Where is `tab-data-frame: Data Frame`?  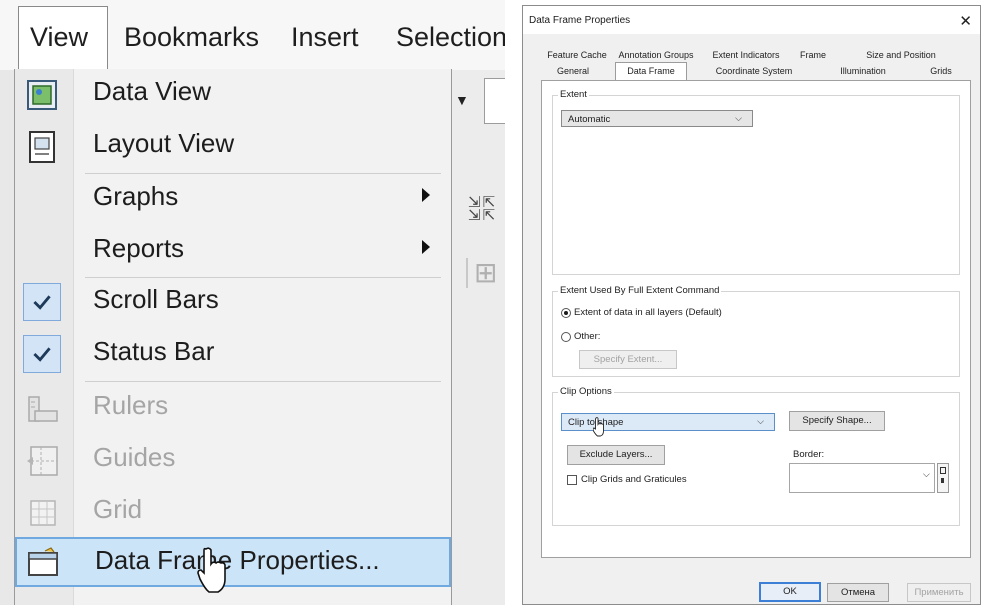 tab-data-frame: Data Frame is located at coordinates (651, 71).